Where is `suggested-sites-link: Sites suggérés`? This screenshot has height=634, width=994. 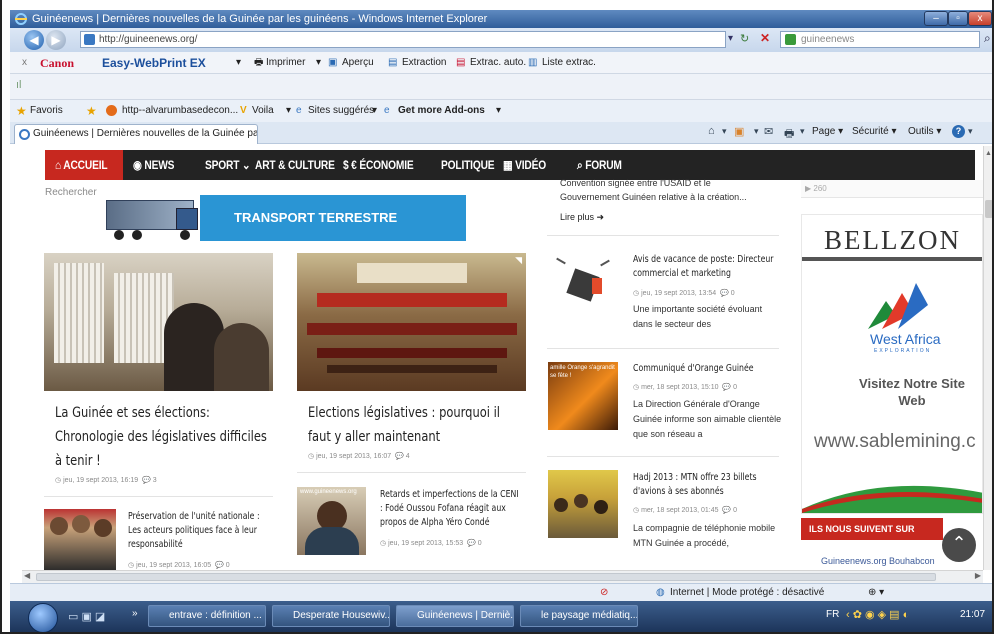
suggested-sites-link: Sites suggérés is located at coordinates (341, 111).